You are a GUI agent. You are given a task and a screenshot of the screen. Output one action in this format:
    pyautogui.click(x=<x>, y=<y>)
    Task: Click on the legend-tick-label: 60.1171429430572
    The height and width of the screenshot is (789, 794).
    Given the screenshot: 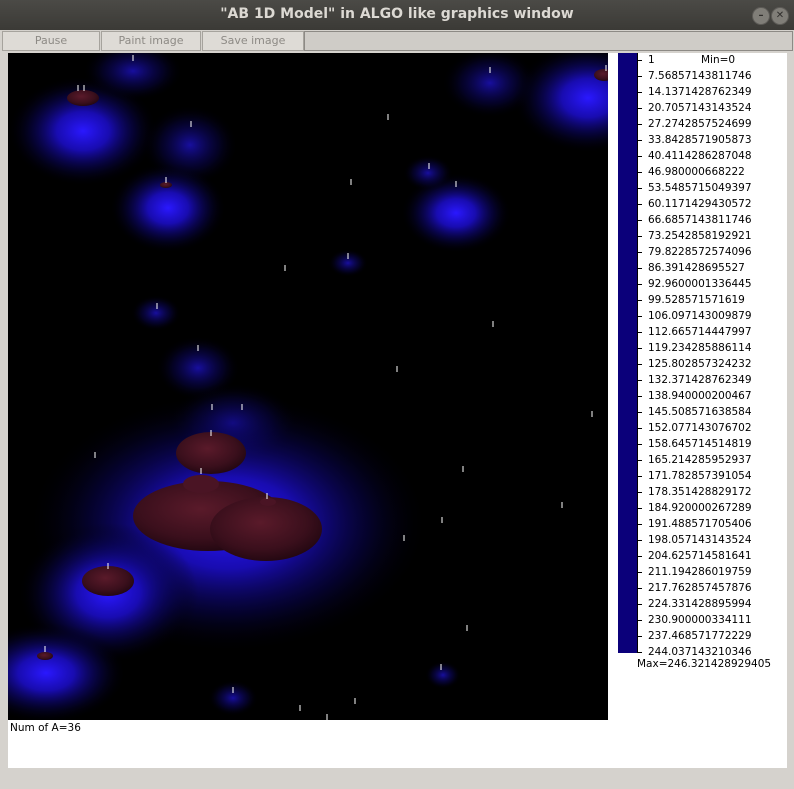 What is the action you would take?
    pyautogui.click(x=700, y=204)
    